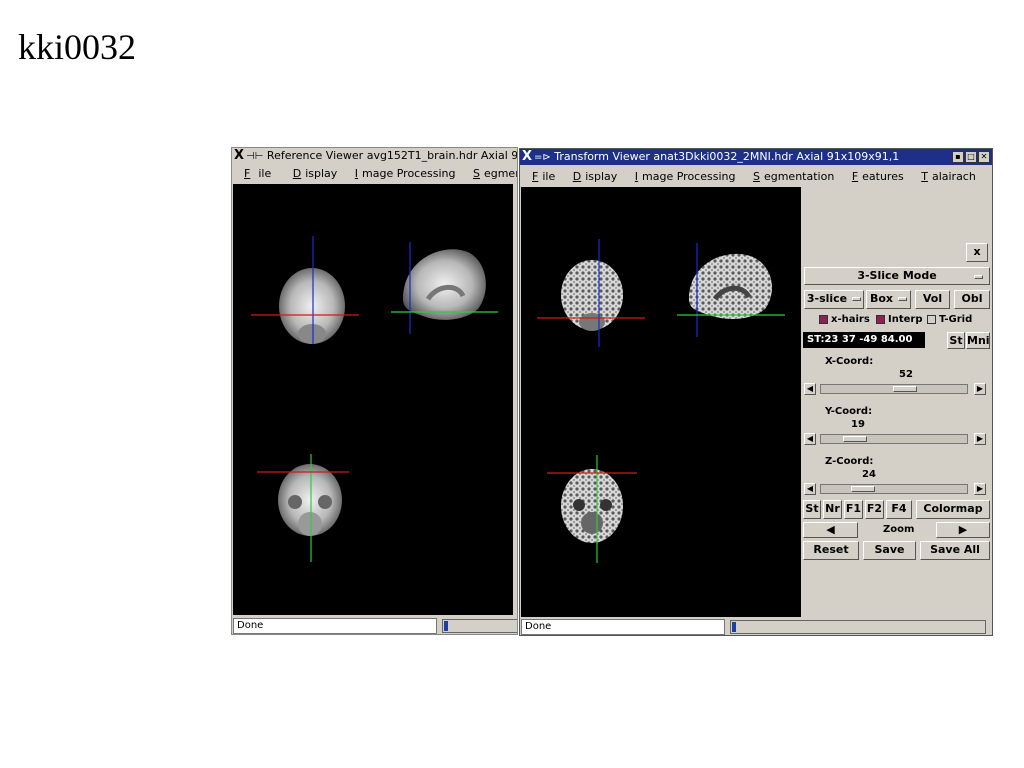  I want to click on zoom-out-button: ◀, so click(830, 530).